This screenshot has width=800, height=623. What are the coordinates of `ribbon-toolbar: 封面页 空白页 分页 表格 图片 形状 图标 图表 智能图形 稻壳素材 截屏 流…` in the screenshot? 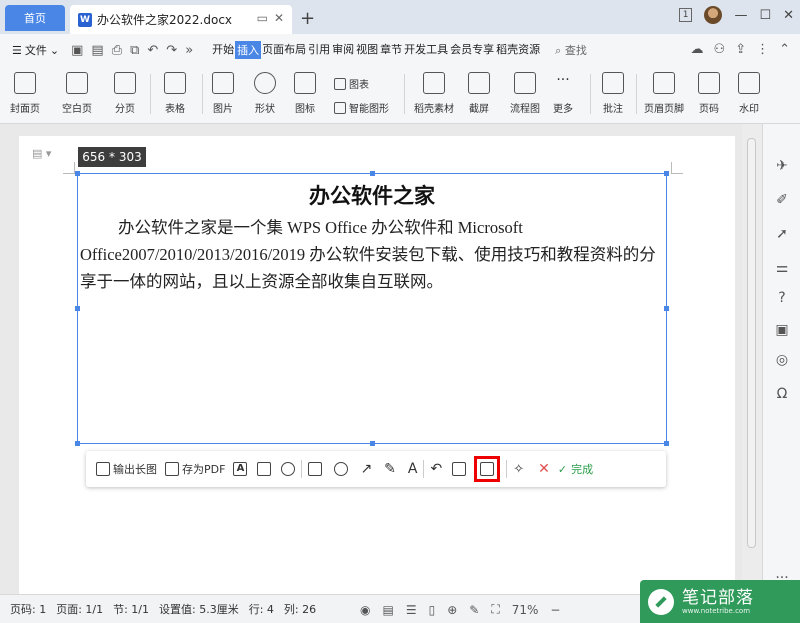 It's located at (400, 95).